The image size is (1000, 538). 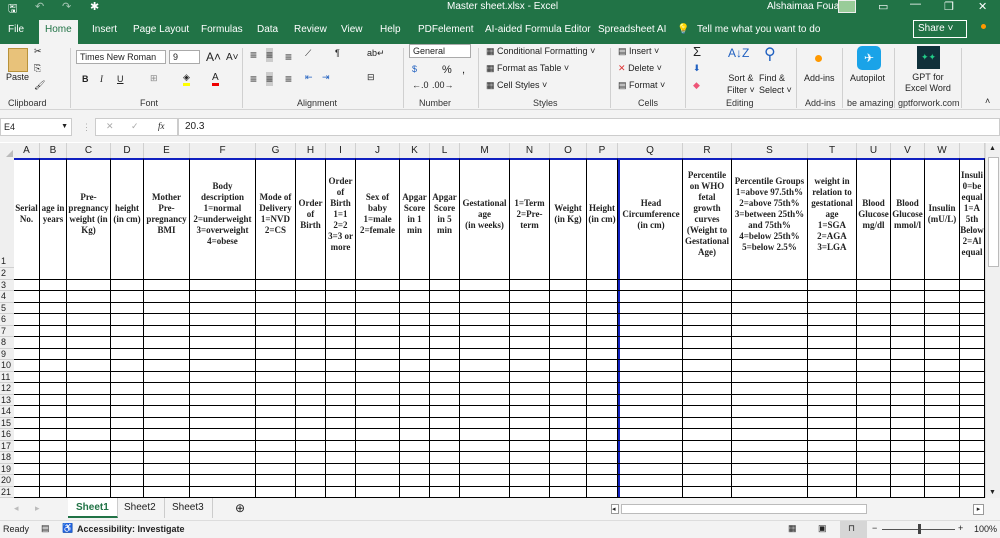 What do you see at coordinates (288, 57) in the screenshot?
I see `align-bottom-icon: ≡` at bounding box center [288, 57].